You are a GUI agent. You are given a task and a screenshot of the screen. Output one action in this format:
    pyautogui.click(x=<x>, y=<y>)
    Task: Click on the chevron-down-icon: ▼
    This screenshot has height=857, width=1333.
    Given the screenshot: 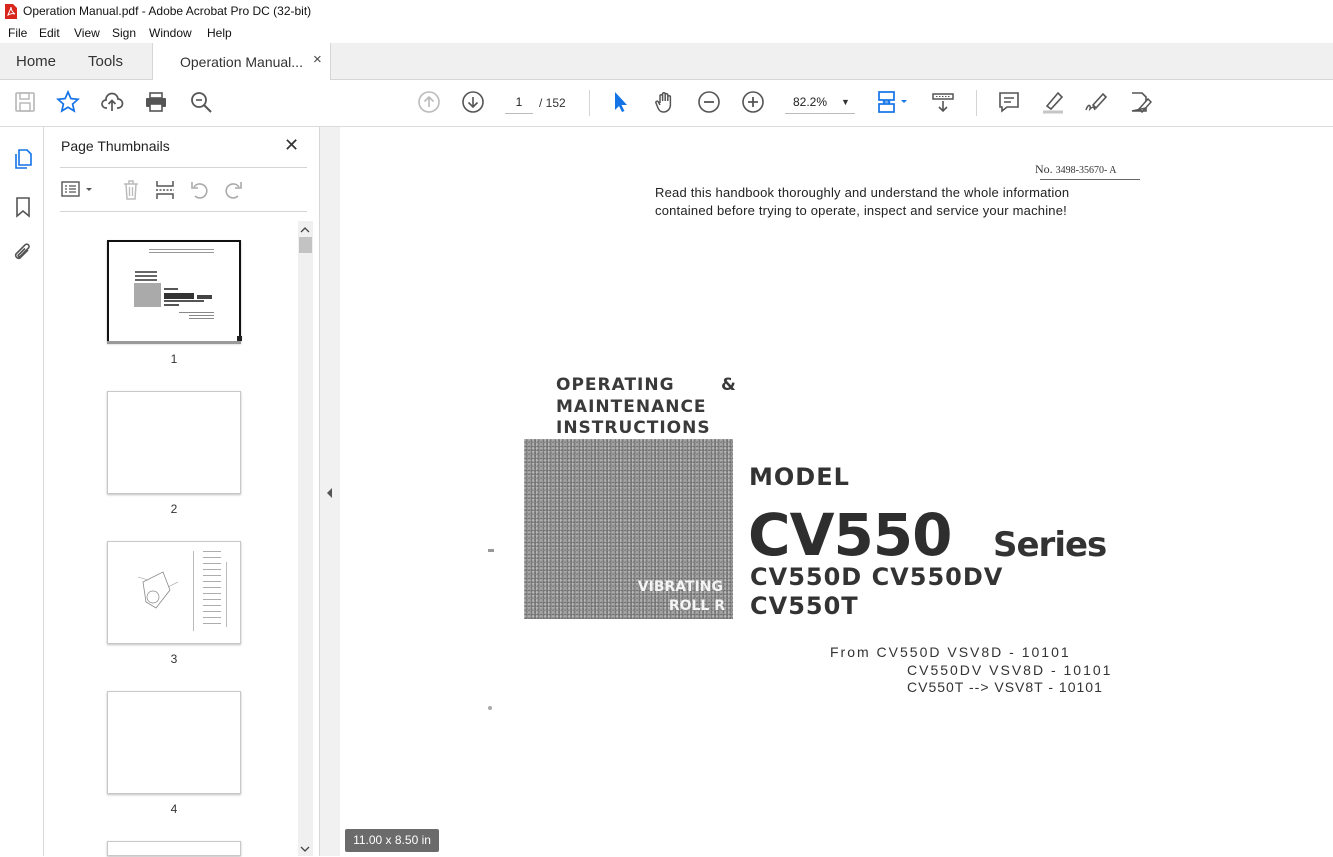 What is the action you would take?
    pyautogui.click(x=845, y=102)
    